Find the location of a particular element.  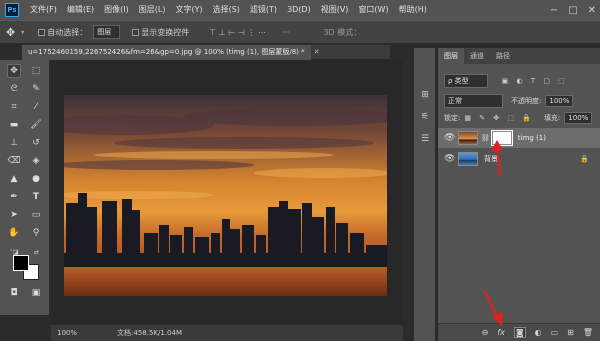

fill-field: 100% is located at coordinates (578, 118).